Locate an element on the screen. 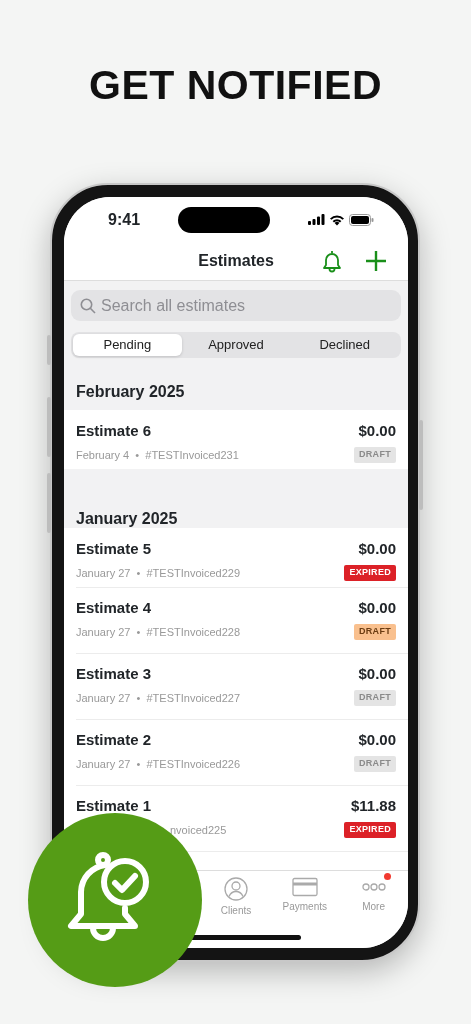 This screenshot has height=1024, width=471. screen-title: Estimates is located at coordinates (236, 261).